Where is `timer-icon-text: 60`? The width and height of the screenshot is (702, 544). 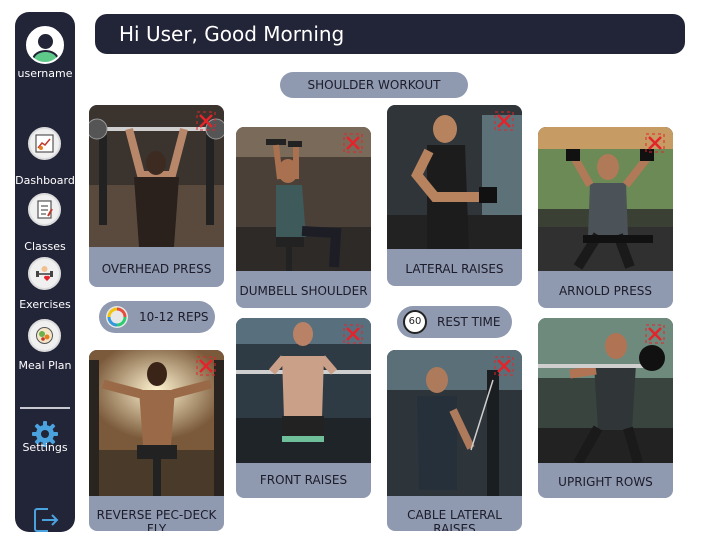
timer-icon-text: 60 is located at coordinates (415, 321).